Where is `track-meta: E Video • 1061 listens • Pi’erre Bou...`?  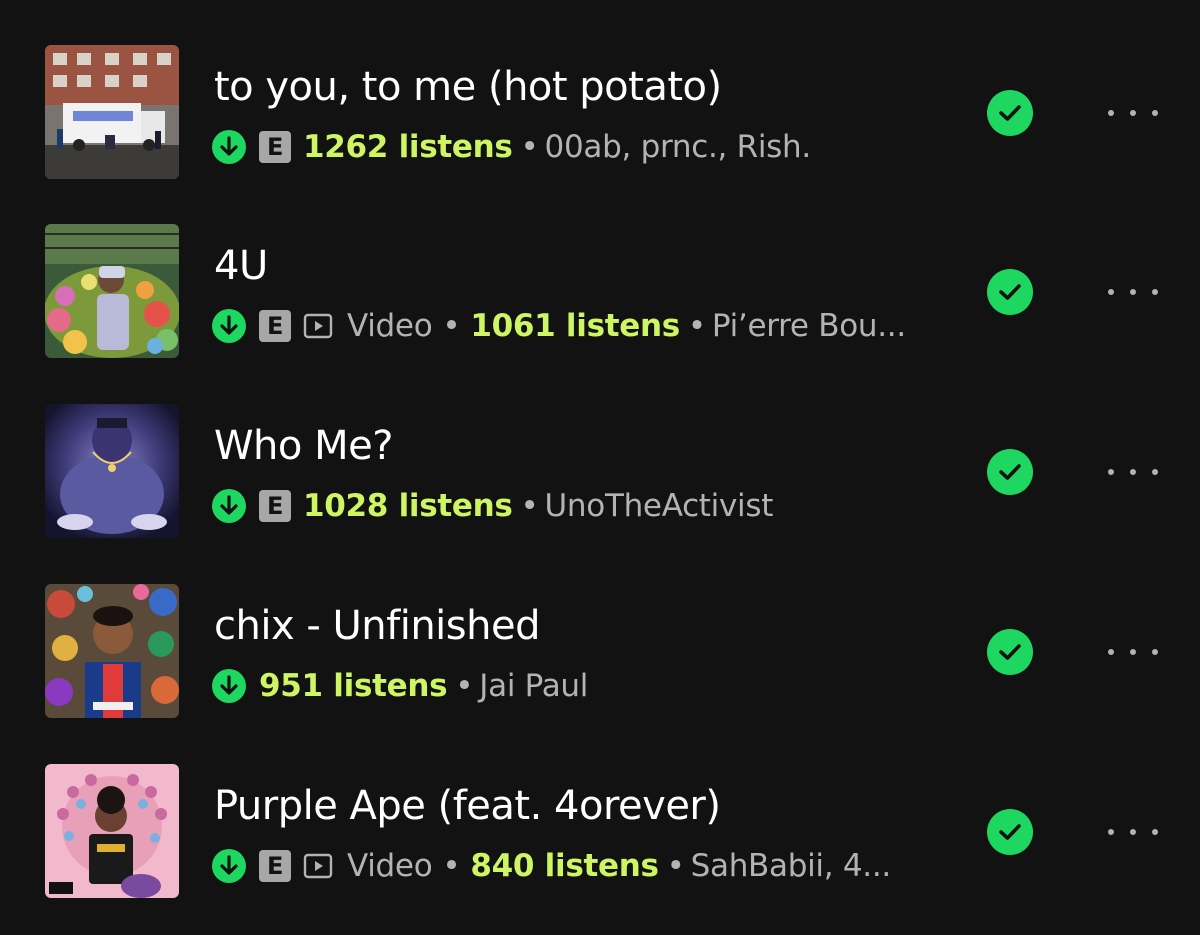
track-meta: E Video • 1061 listens • Pi’erre Bou... is located at coordinates (559, 326).